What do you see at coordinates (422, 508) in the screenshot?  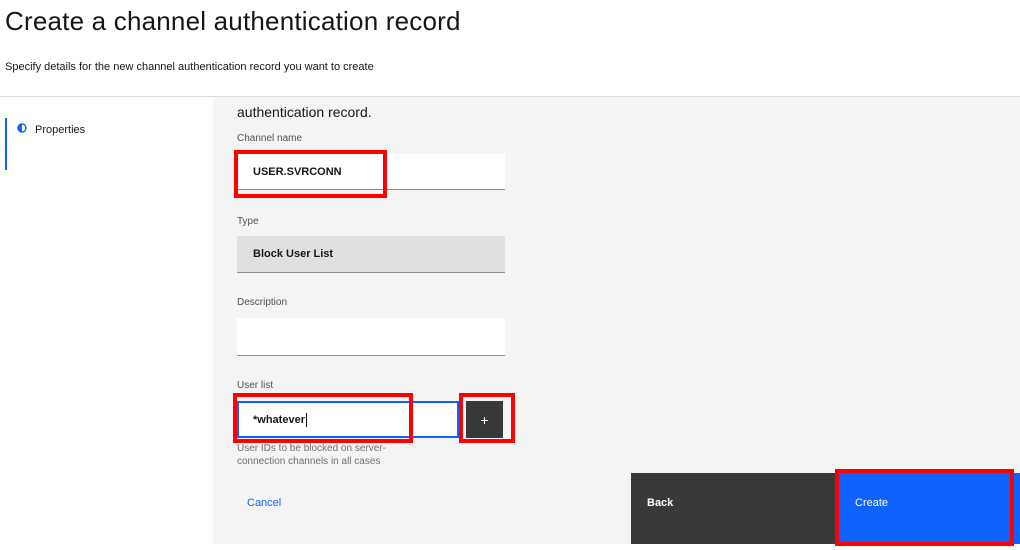 I see `cancel-button: Cancel` at bounding box center [422, 508].